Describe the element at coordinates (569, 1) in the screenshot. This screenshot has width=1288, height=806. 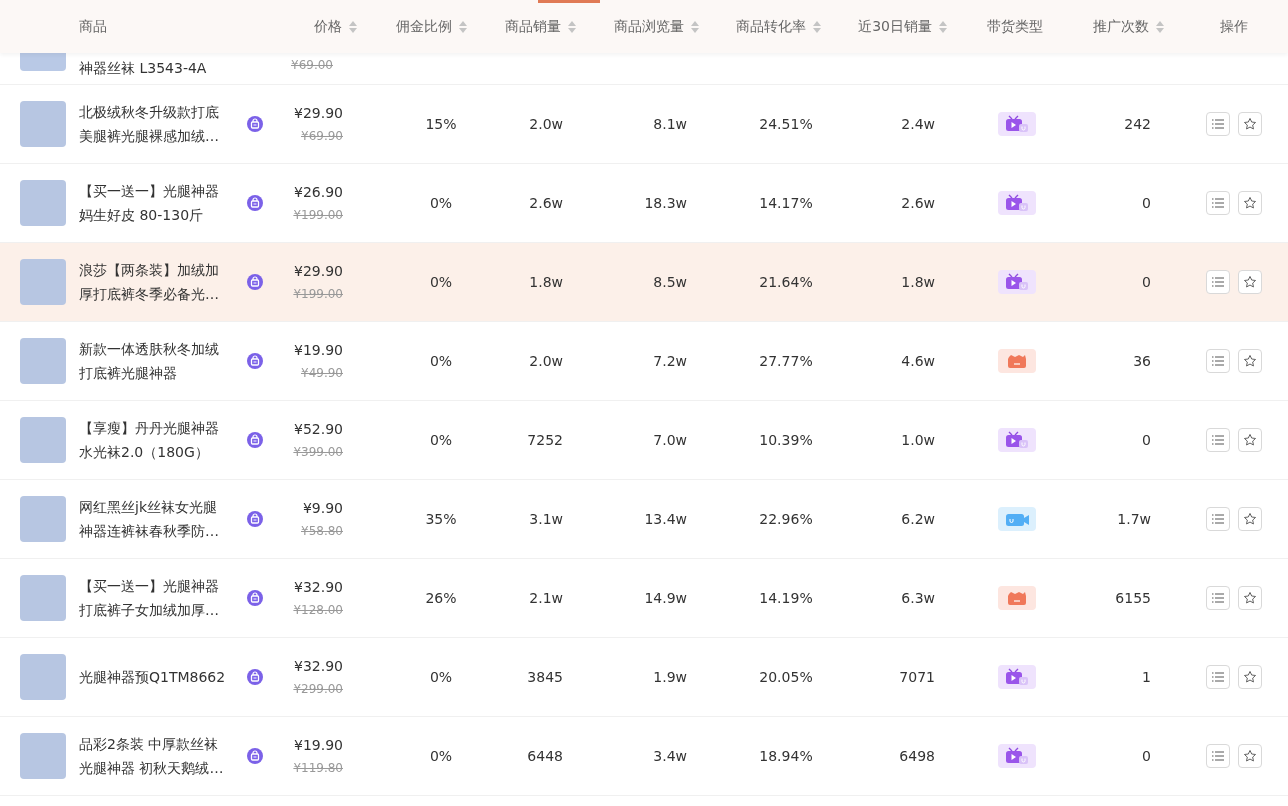
I see `active-tab-underline` at that location.